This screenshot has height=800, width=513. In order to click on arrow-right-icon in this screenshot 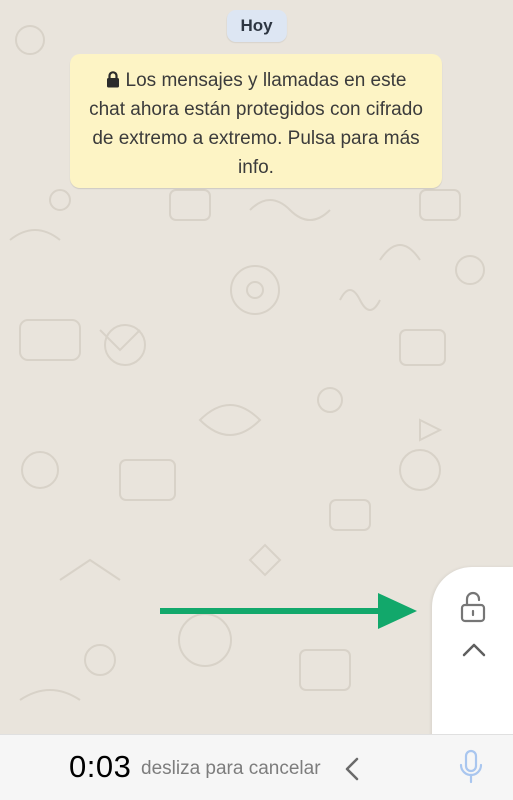, I will do `click(288, 611)`.